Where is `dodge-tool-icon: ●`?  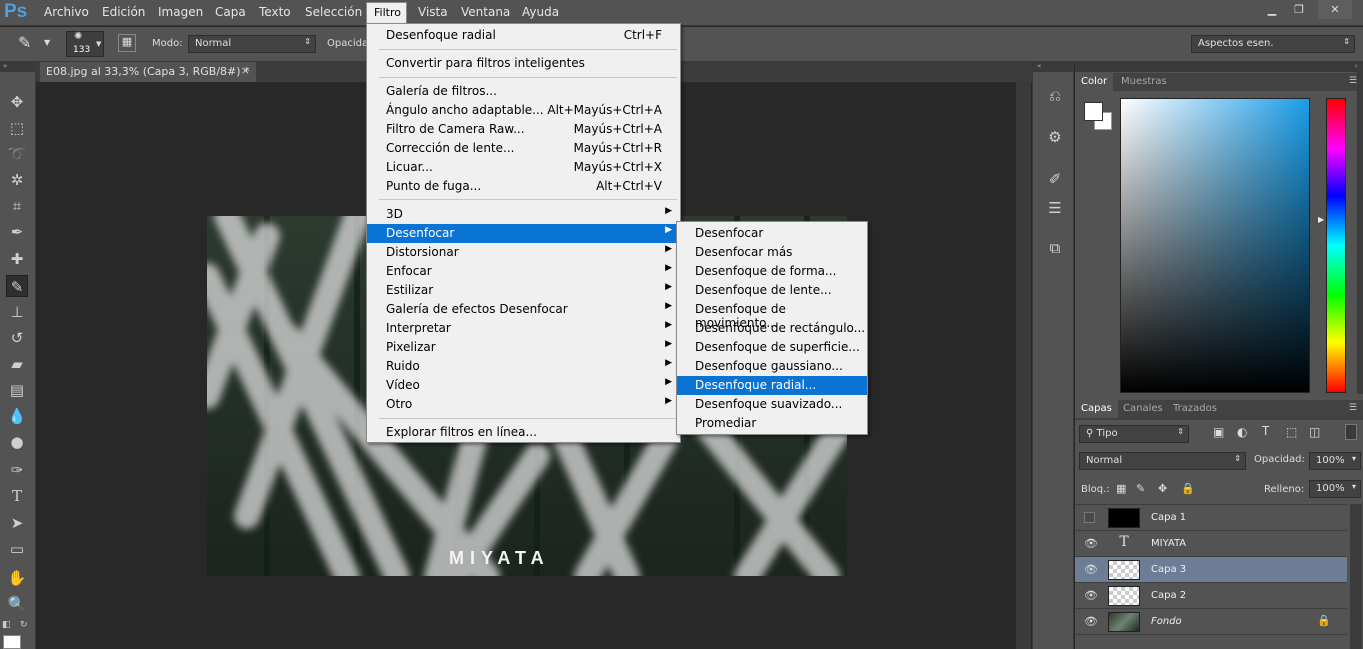
dodge-tool-icon: ● is located at coordinates (17, 442).